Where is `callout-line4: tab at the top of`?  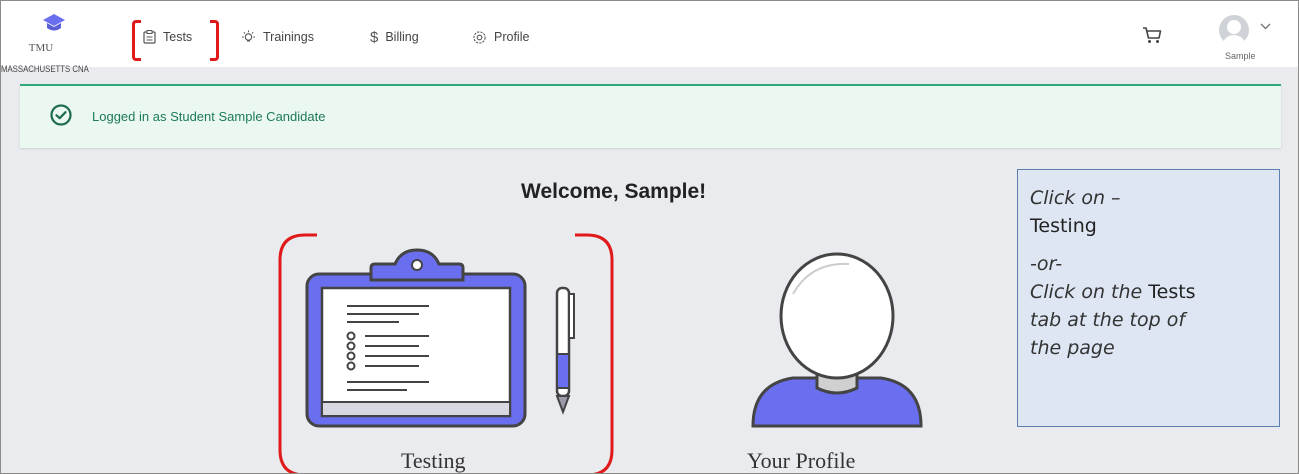
callout-line4: tab at the top of is located at coordinates (1108, 320).